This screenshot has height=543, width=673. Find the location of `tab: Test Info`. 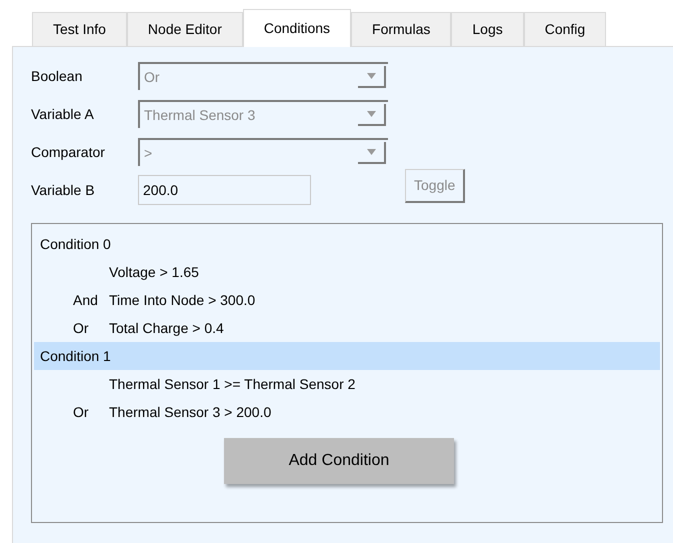

tab: Test Info is located at coordinates (79, 29).